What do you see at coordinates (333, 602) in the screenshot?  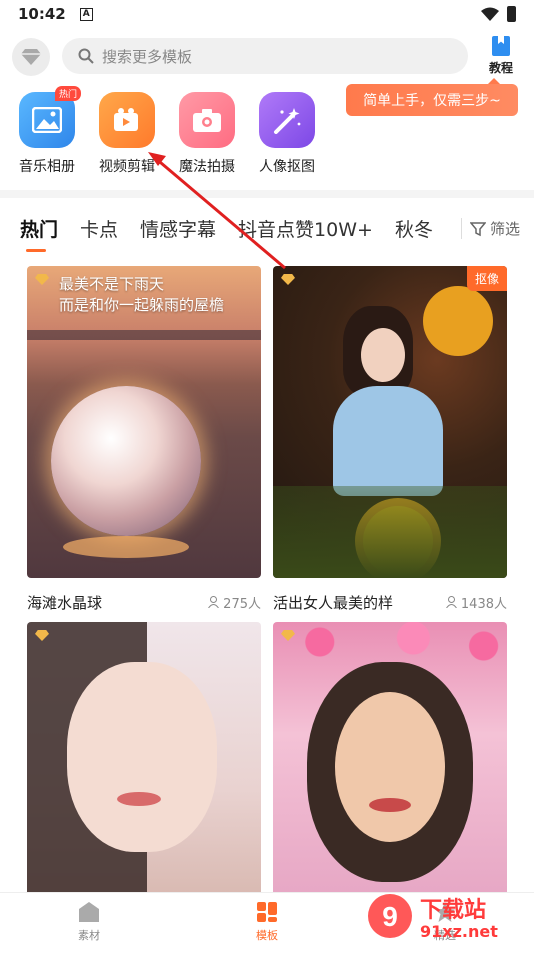 I see `template-title: 活出女人最美的样` at bounding box center [333, 602].